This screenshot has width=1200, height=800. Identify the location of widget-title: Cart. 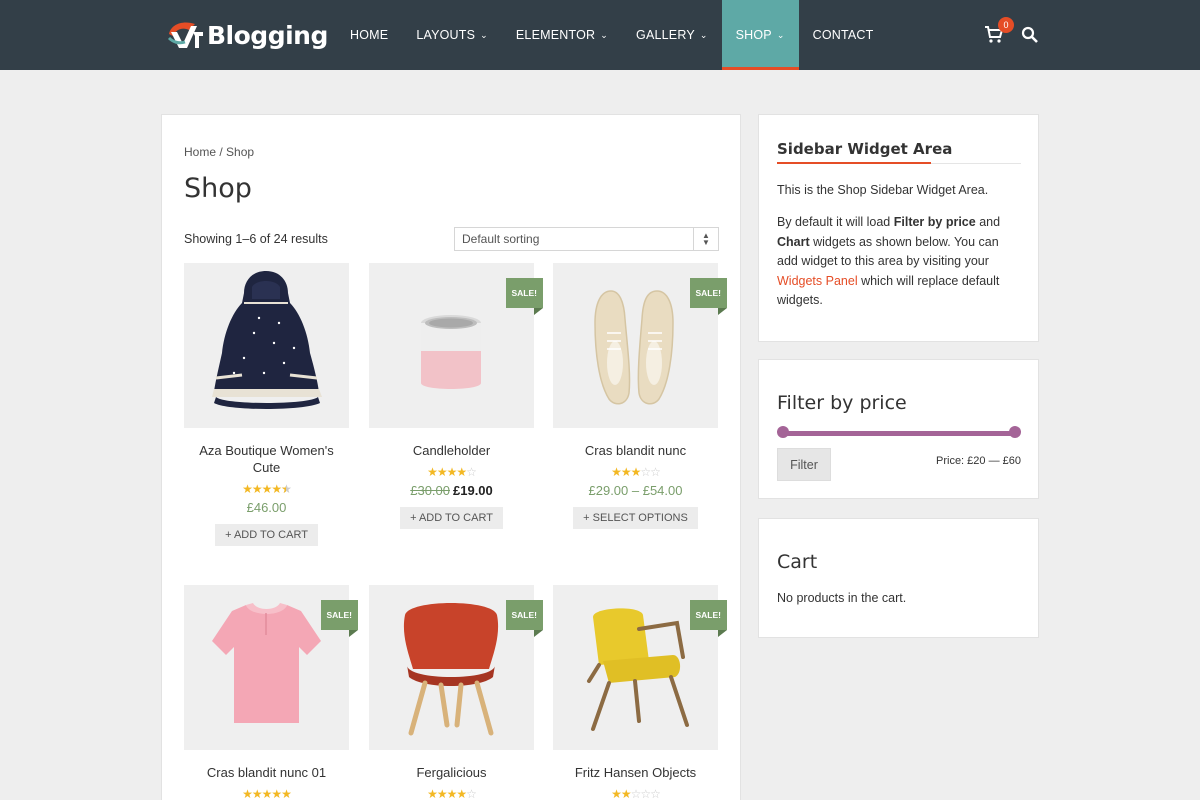
(797, 562).